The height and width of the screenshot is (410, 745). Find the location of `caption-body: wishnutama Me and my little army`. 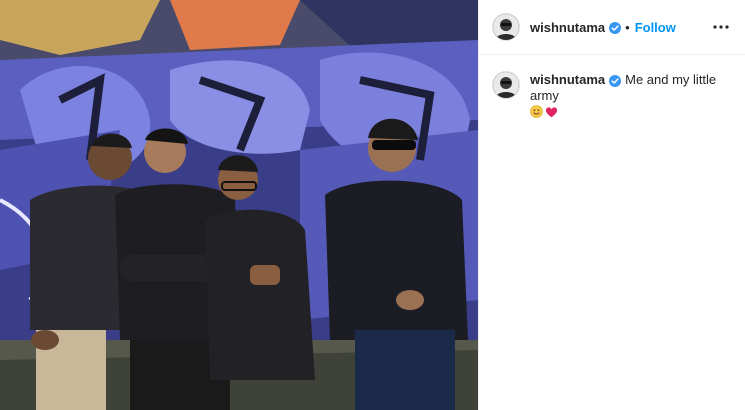

caption-body: wishnutama Me and my little army is located at coordinates (630, 95).